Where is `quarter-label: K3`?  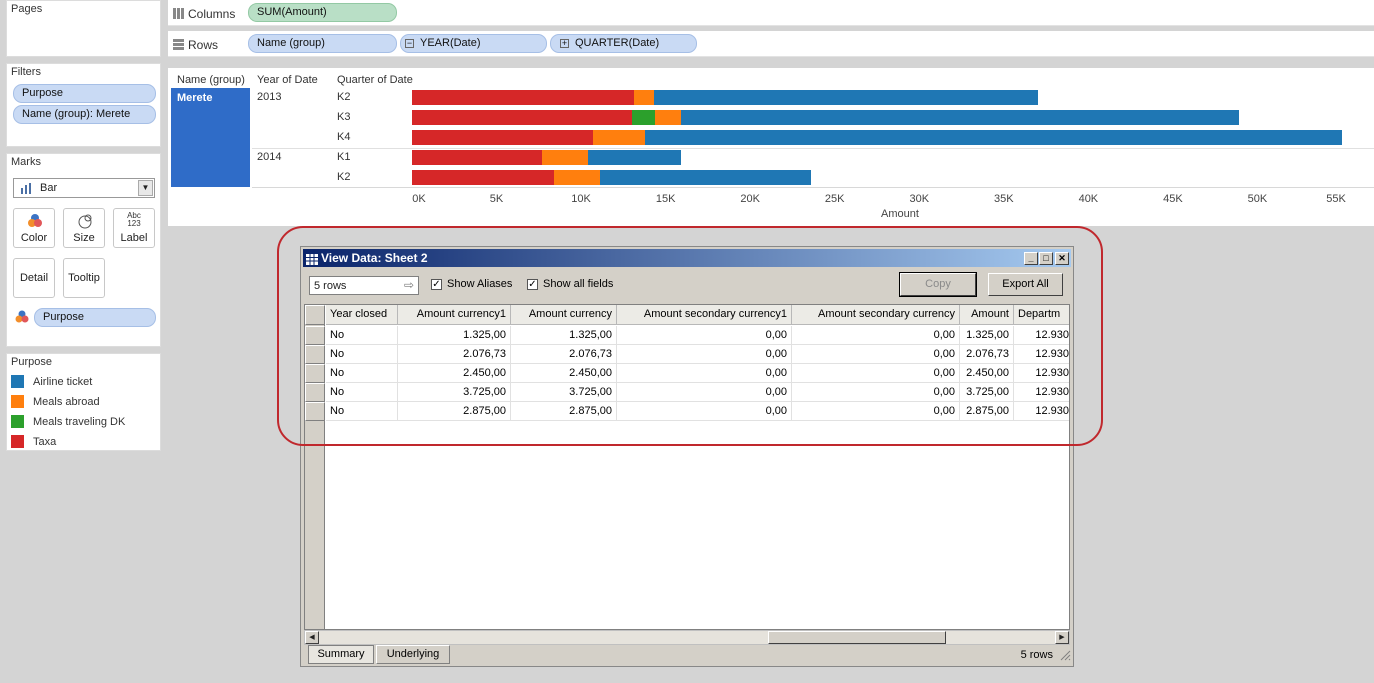
quarter-label: K3 is located at coordinates (343, 117).